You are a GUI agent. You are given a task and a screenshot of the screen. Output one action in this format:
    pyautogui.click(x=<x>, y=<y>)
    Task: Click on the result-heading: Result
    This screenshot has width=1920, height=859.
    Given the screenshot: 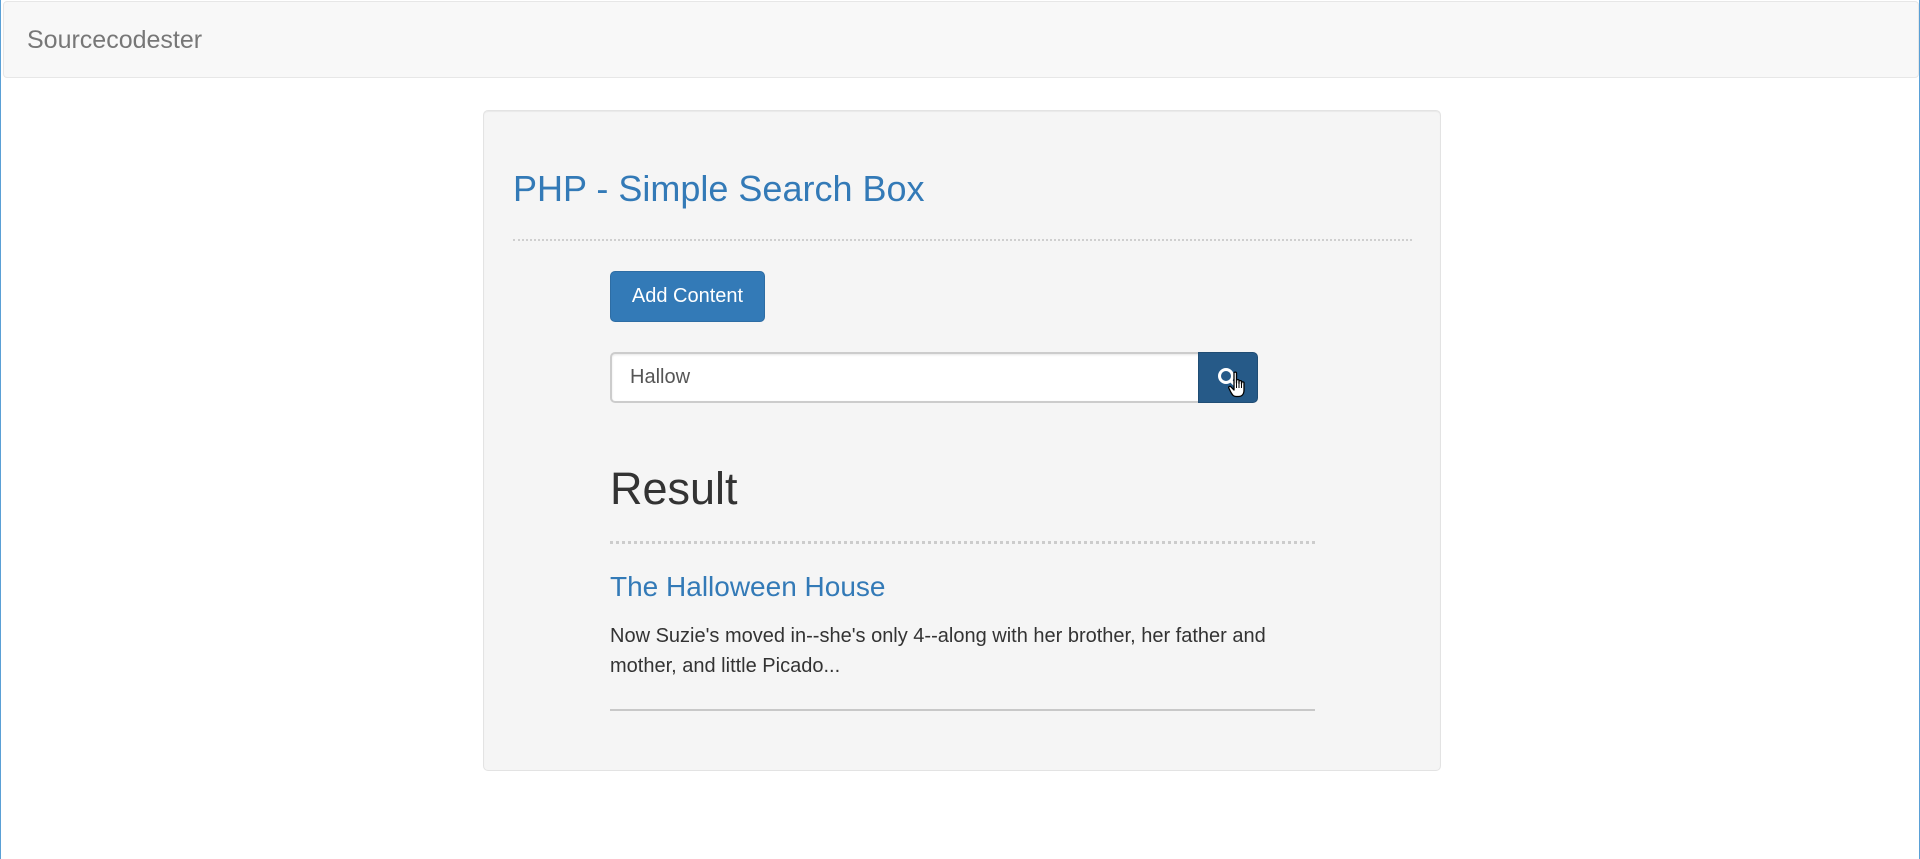 What is the action you would take?
    pyautogui.click(x=674, y=488)
    